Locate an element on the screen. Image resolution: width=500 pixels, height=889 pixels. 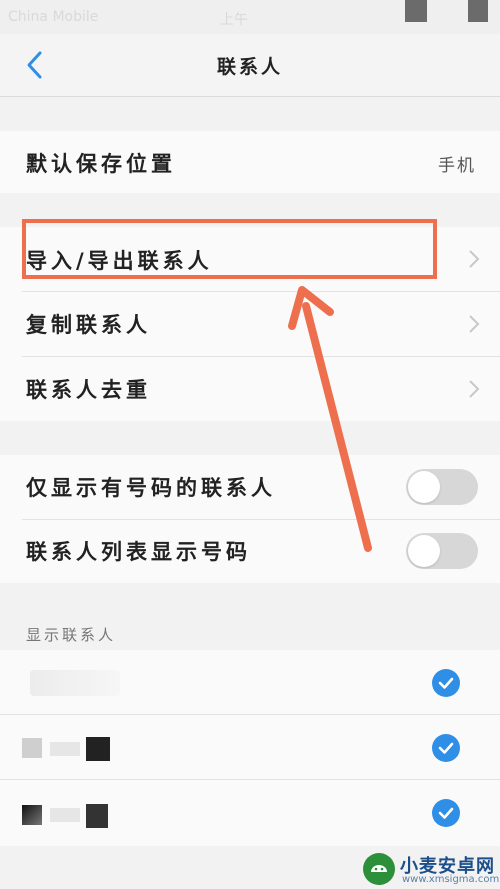
watermark-url: www.xmsigma.com is located at coordinates (451, 879).